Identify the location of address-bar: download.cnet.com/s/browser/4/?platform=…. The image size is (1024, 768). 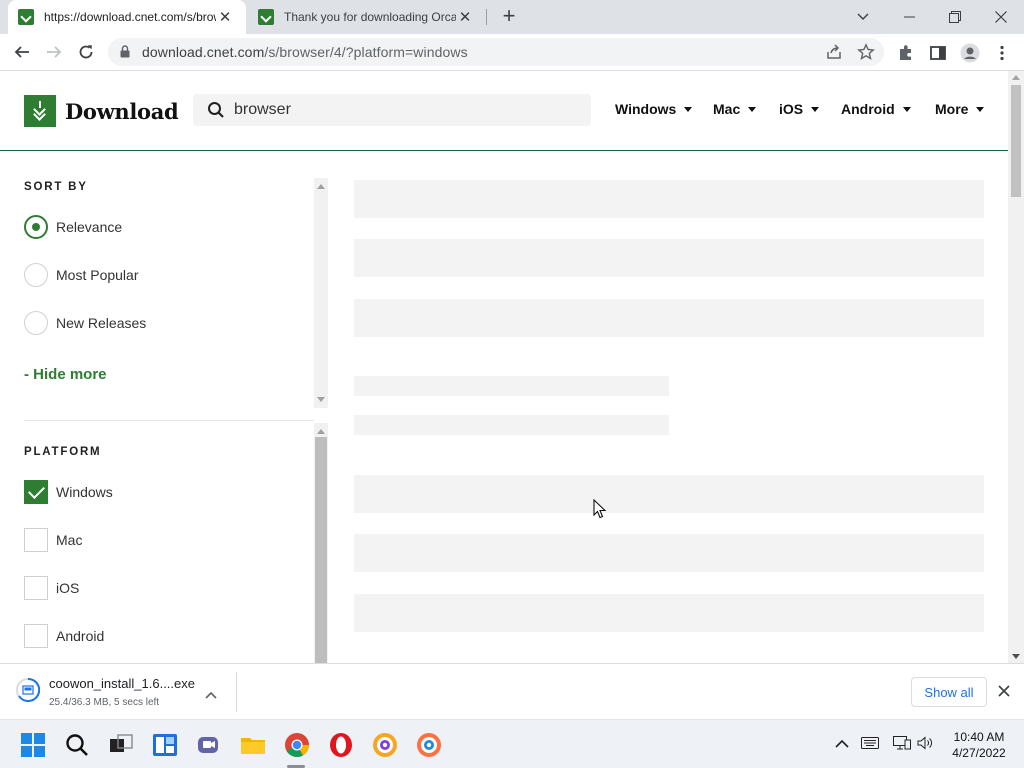
(496, 52).